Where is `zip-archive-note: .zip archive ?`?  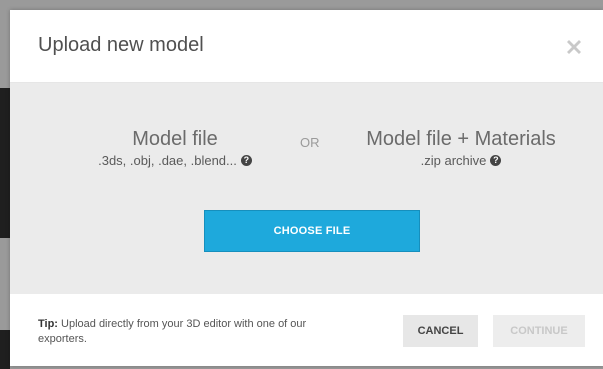 zip-archive-note: .zip archive ? is located at coordinates (461, 160).